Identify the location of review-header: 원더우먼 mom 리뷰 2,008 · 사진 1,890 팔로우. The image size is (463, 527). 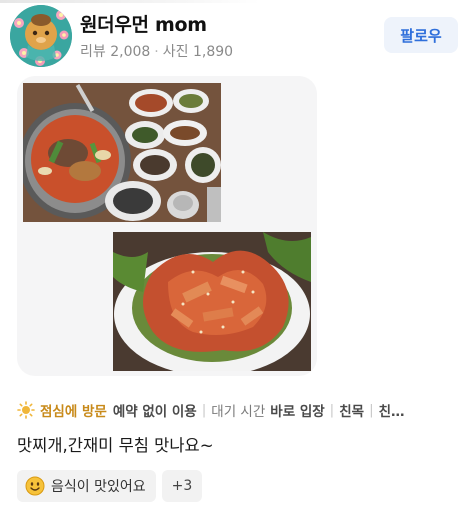
(231, 36).